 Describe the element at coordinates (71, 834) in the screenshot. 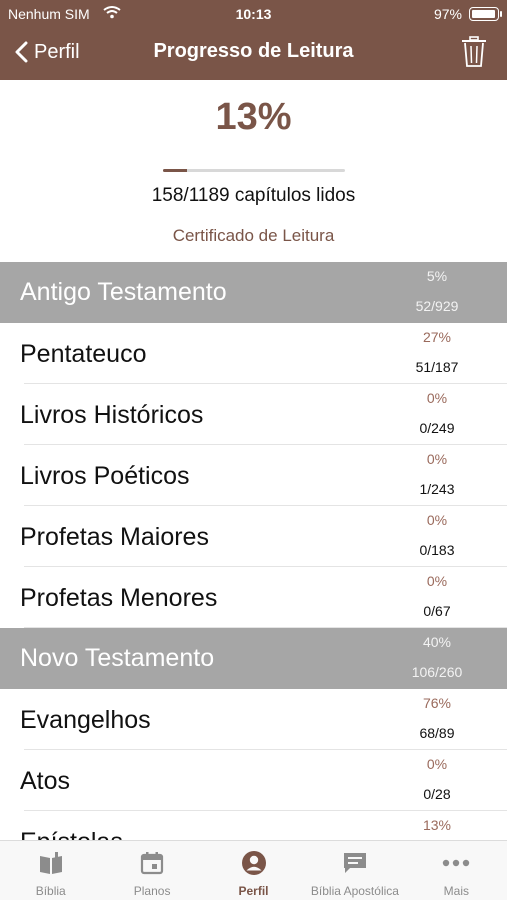

I see `list-item-name: Epístolas` at that location.